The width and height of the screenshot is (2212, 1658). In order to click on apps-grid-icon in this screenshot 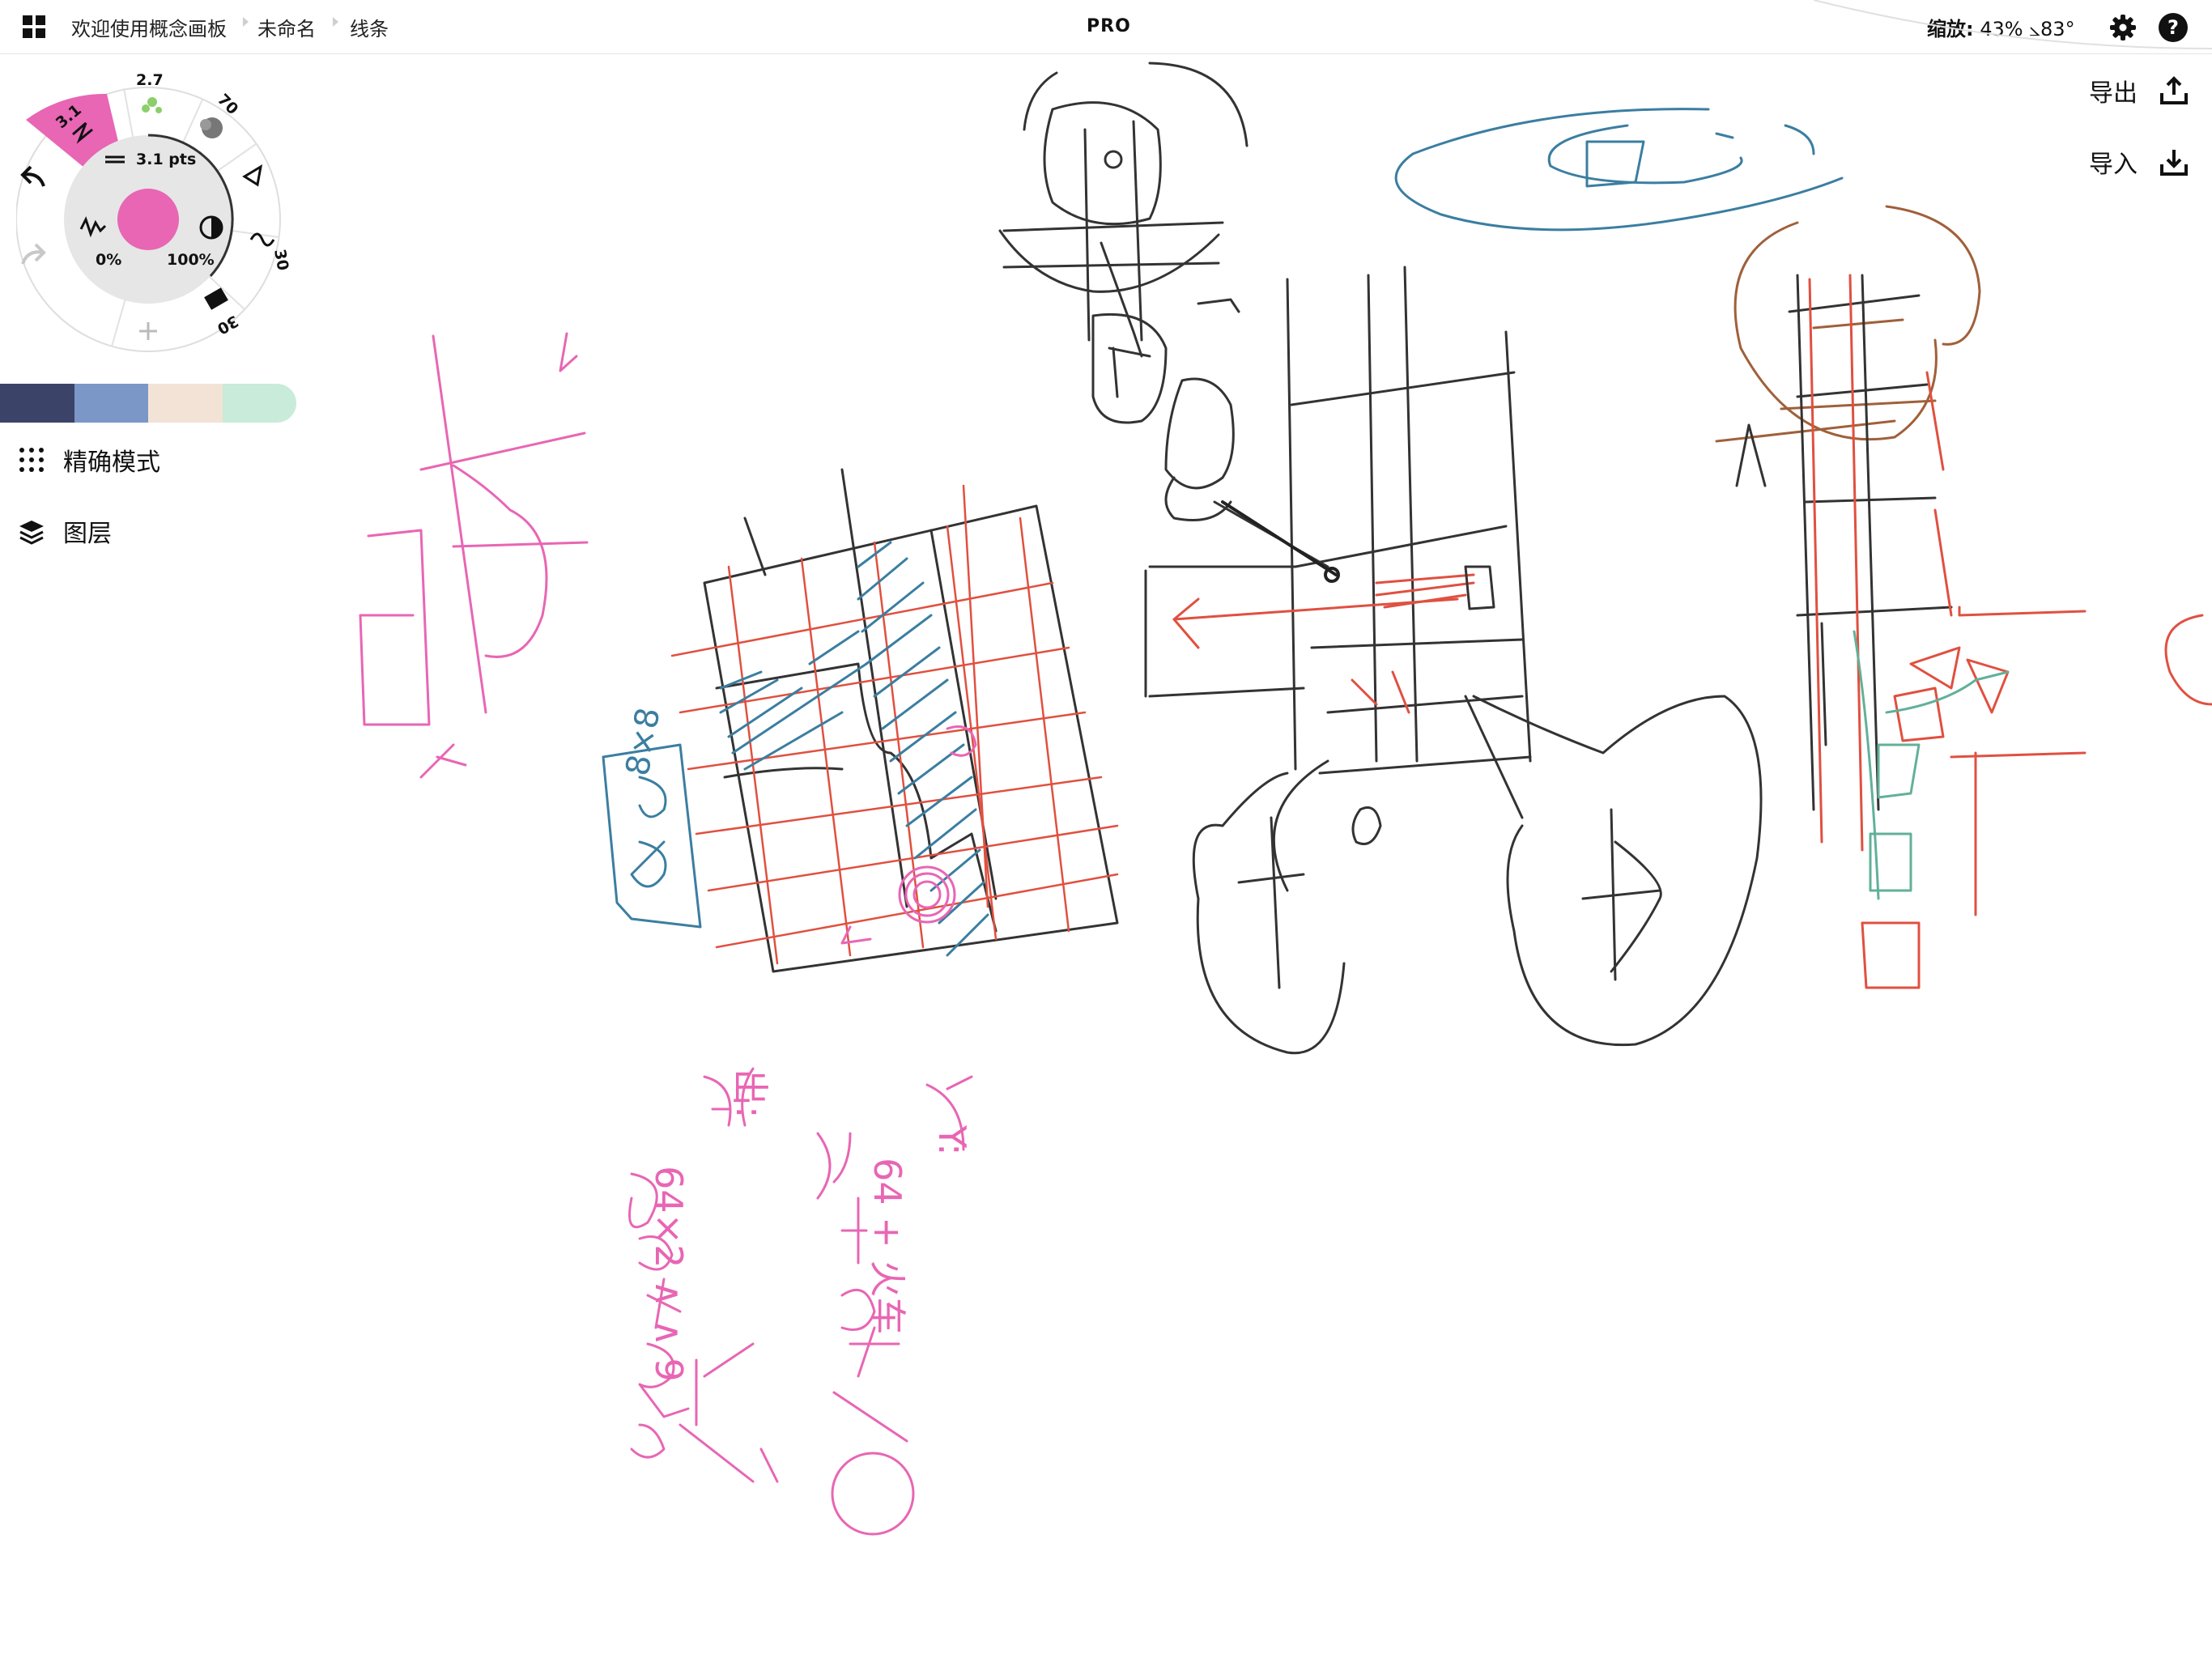, I will do `click(35, 27)`.